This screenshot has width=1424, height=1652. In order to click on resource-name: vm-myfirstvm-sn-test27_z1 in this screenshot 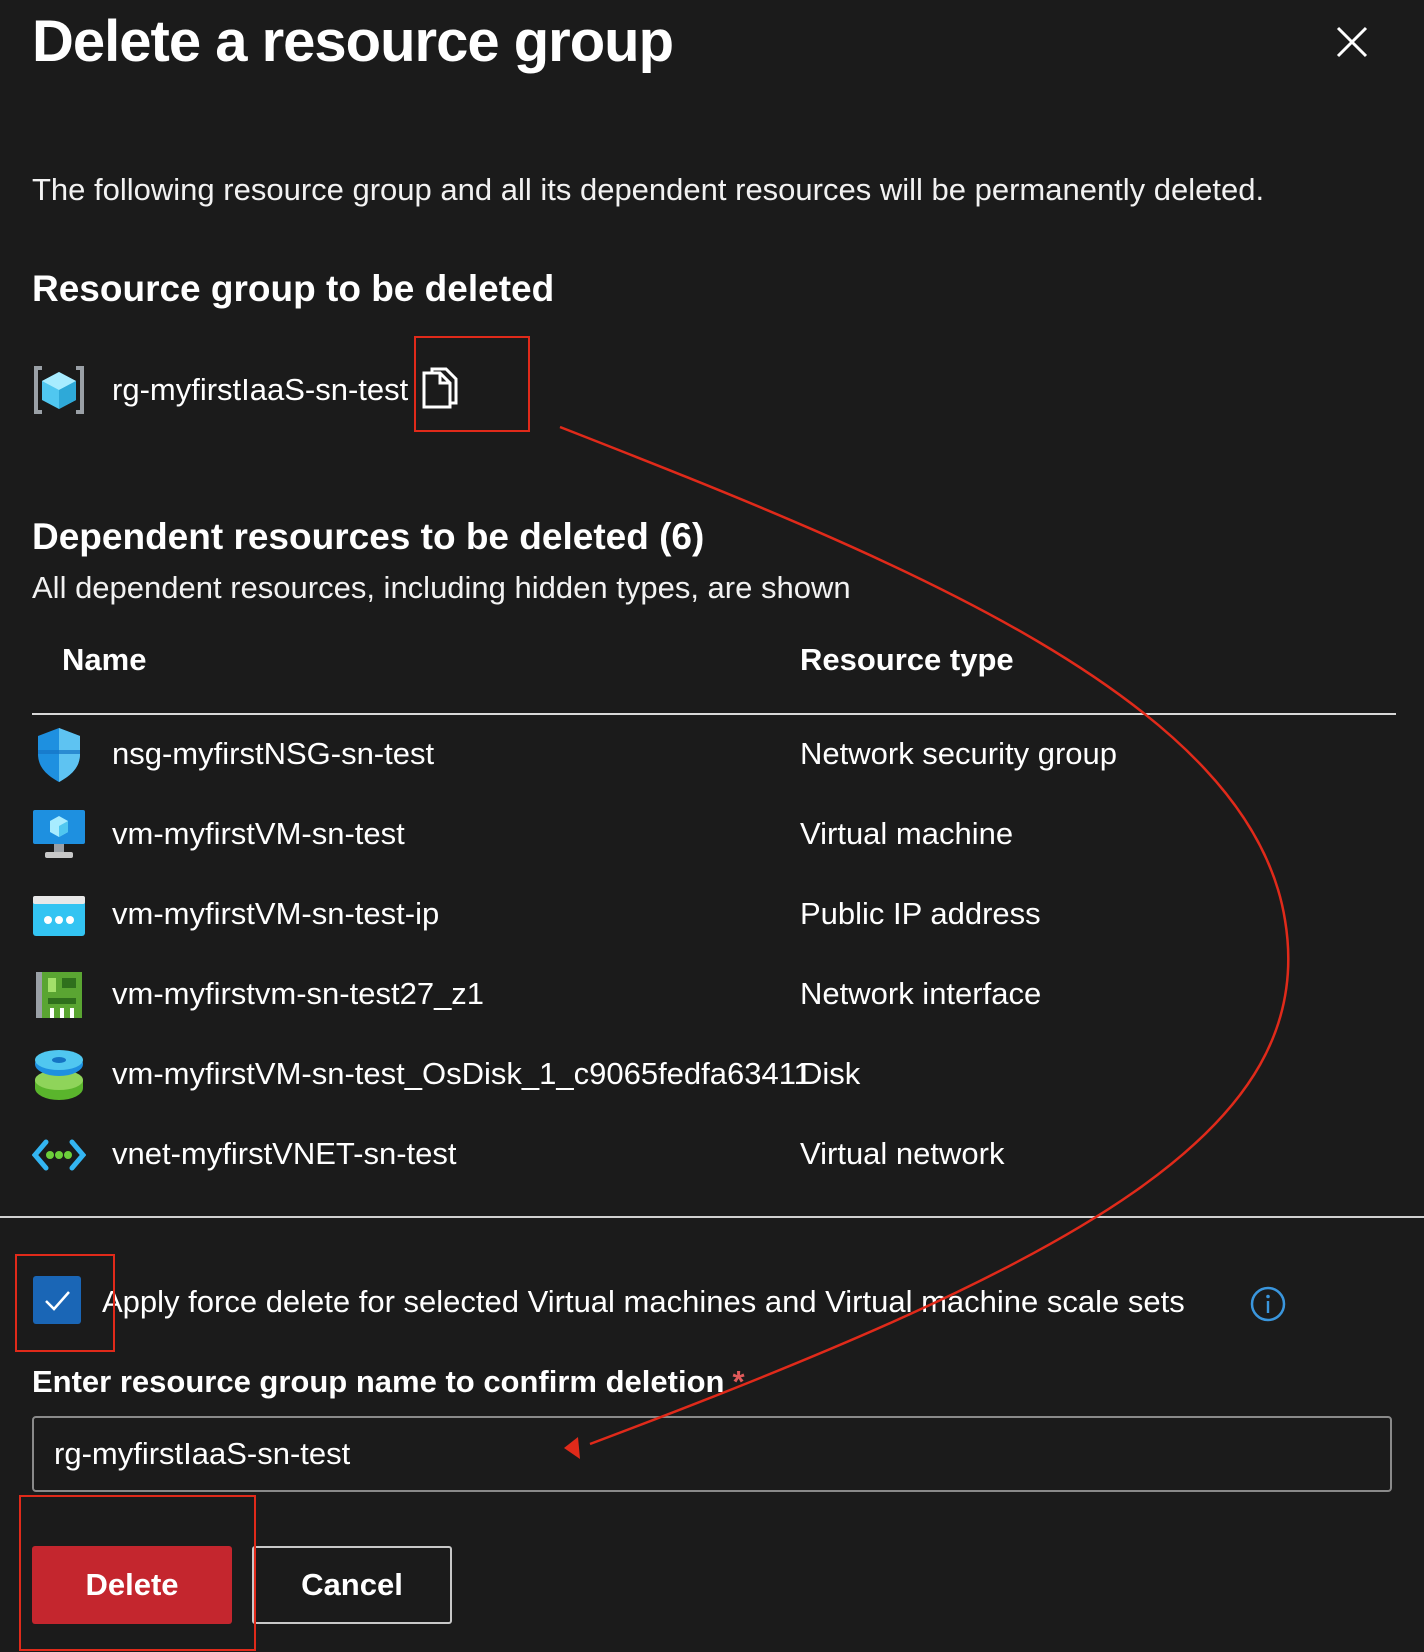, I will do `click(298, 994)`.